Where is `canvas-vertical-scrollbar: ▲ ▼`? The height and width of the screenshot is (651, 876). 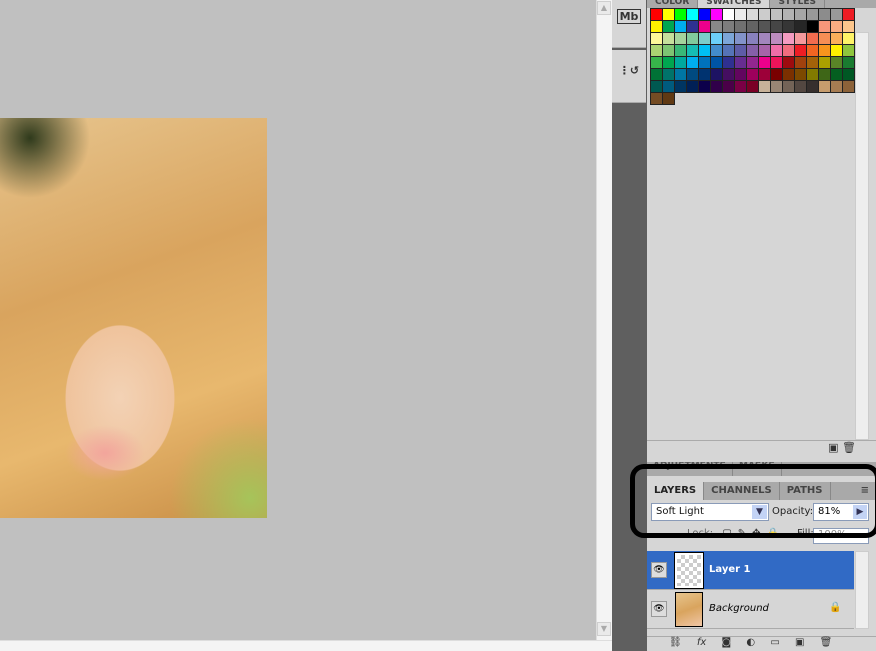 canvas-vertical-scrollbar: ▲ ▼ is located at coordinates (604, 320).